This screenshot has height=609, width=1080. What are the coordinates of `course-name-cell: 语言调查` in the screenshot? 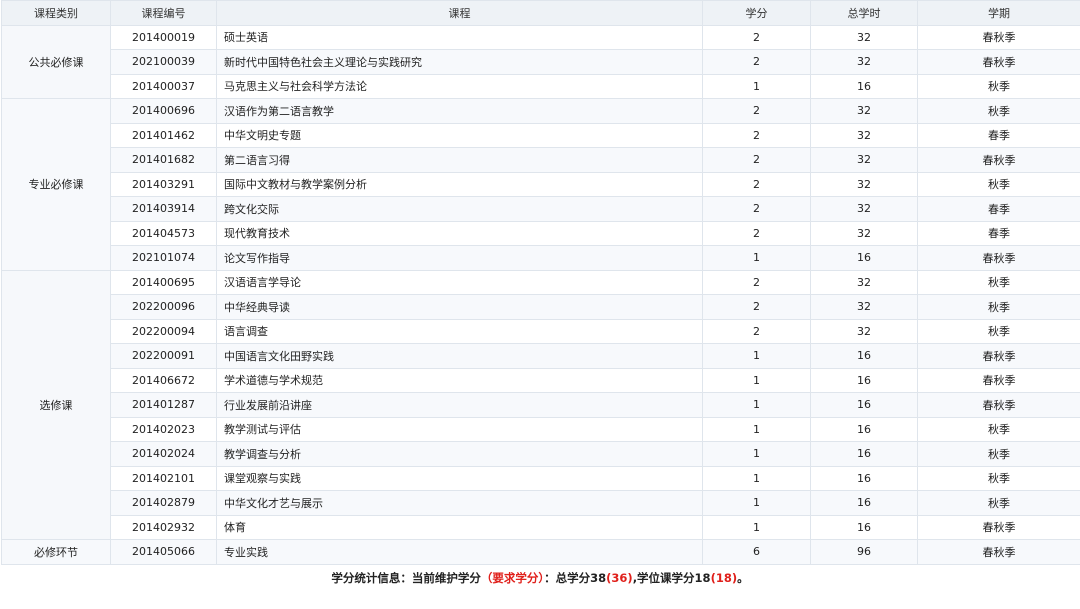 It's located at (459, 331).